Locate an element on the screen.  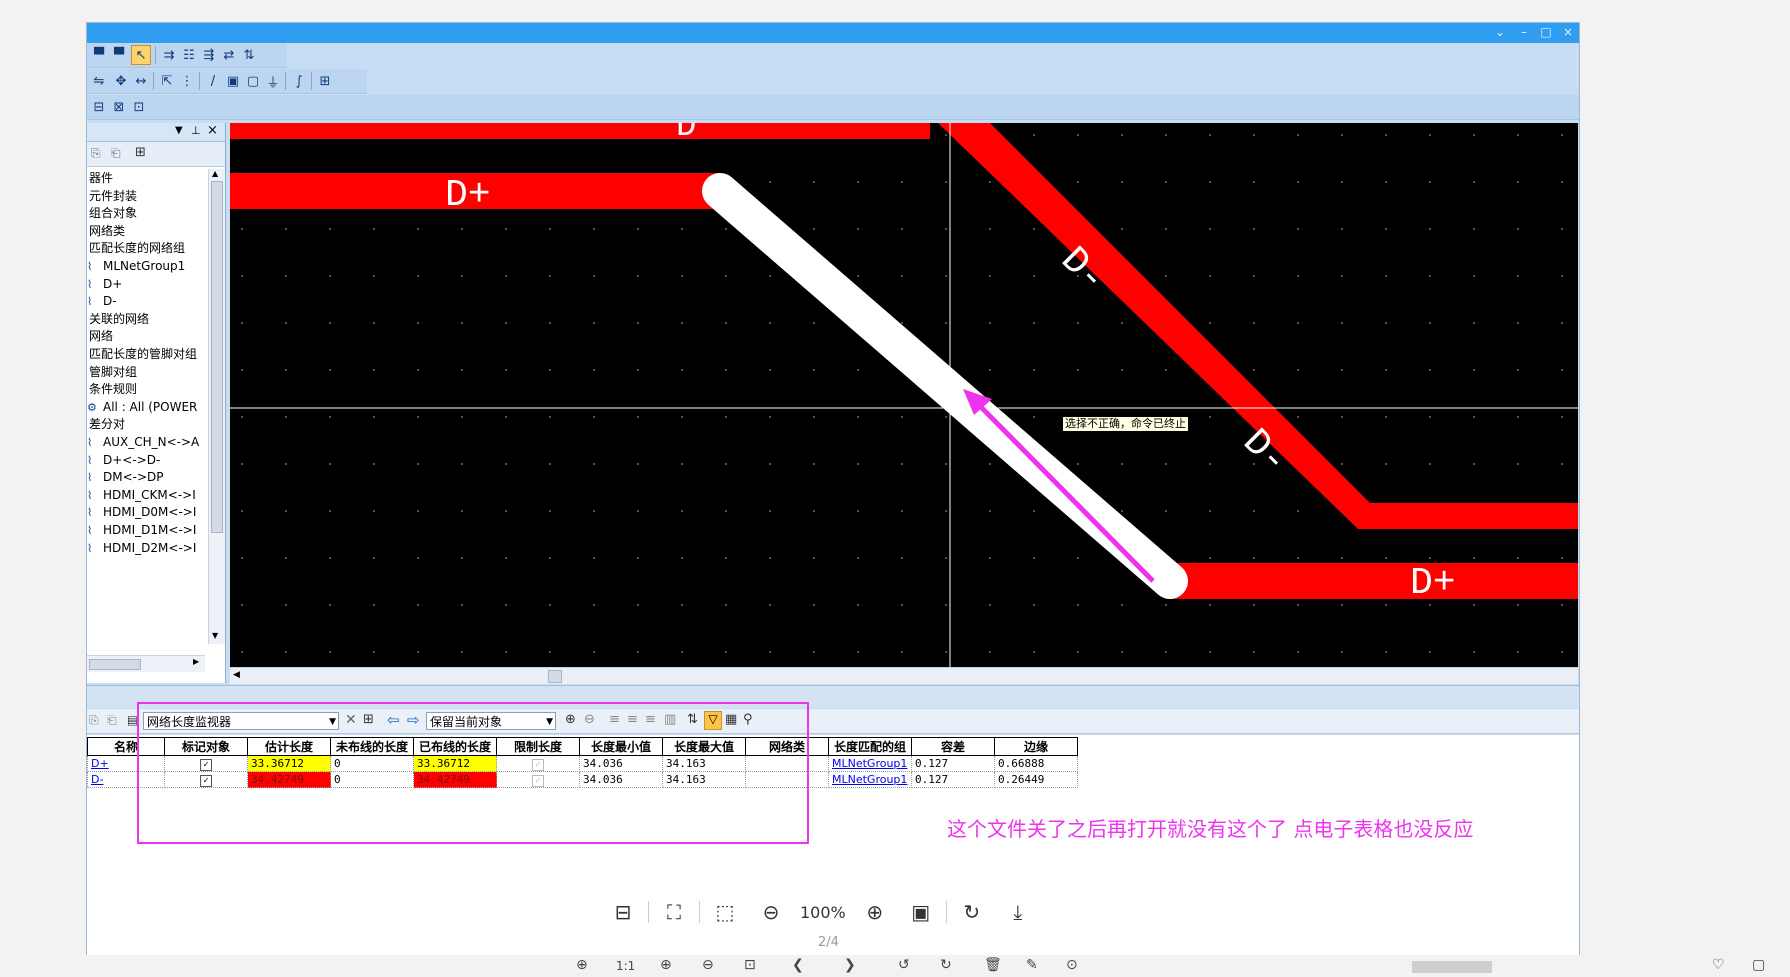
panel-close-icon: × is located at coordinates (212, 130).